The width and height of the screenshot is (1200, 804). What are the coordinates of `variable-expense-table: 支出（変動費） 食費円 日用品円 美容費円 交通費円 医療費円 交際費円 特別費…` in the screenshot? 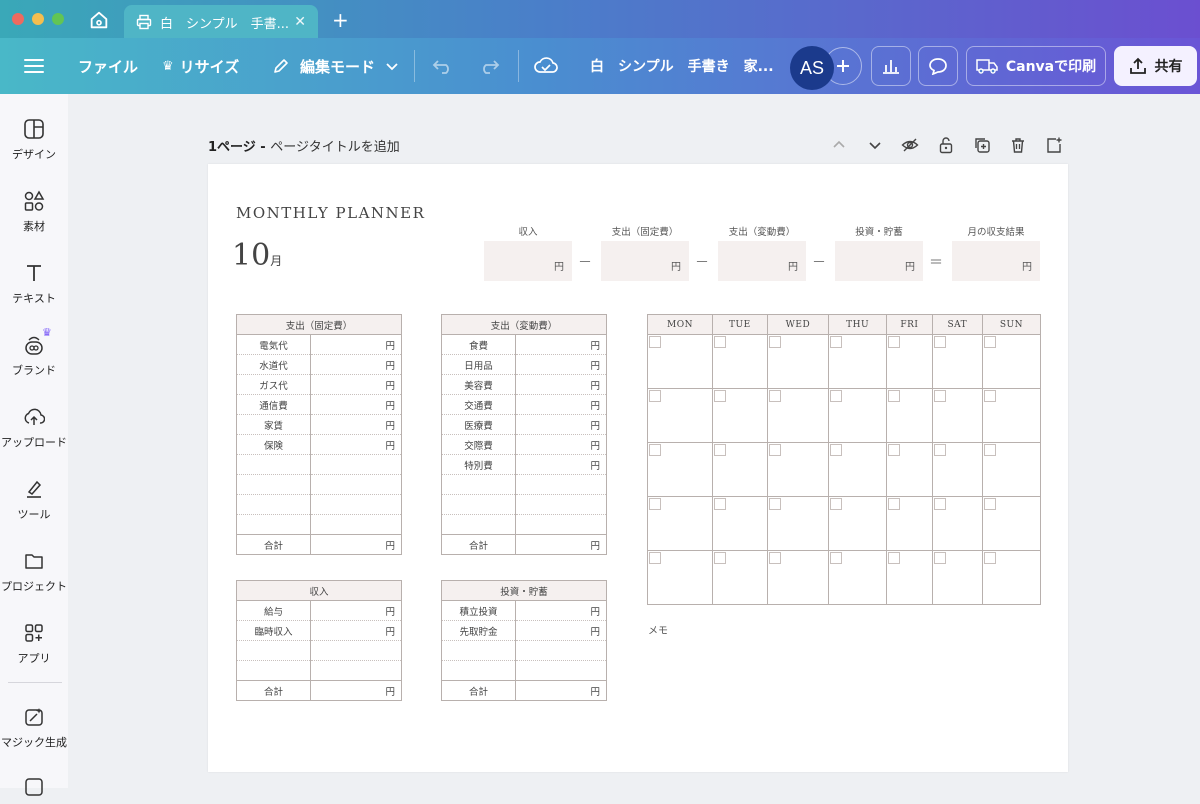 It's located at (524, 434).